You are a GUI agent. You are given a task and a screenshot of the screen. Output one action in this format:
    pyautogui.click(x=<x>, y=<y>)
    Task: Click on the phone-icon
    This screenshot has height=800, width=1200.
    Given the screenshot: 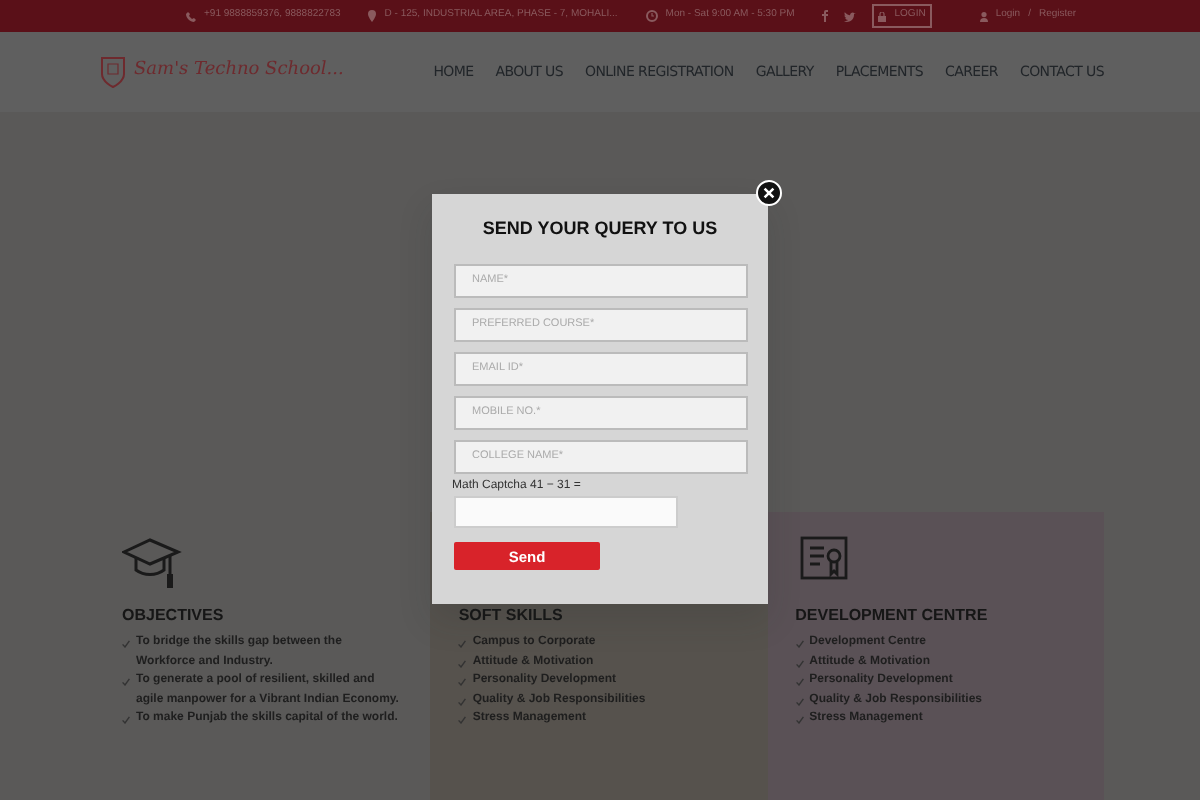 What is the action you would take?
    pyautogui.click(x=191, y=16)
    